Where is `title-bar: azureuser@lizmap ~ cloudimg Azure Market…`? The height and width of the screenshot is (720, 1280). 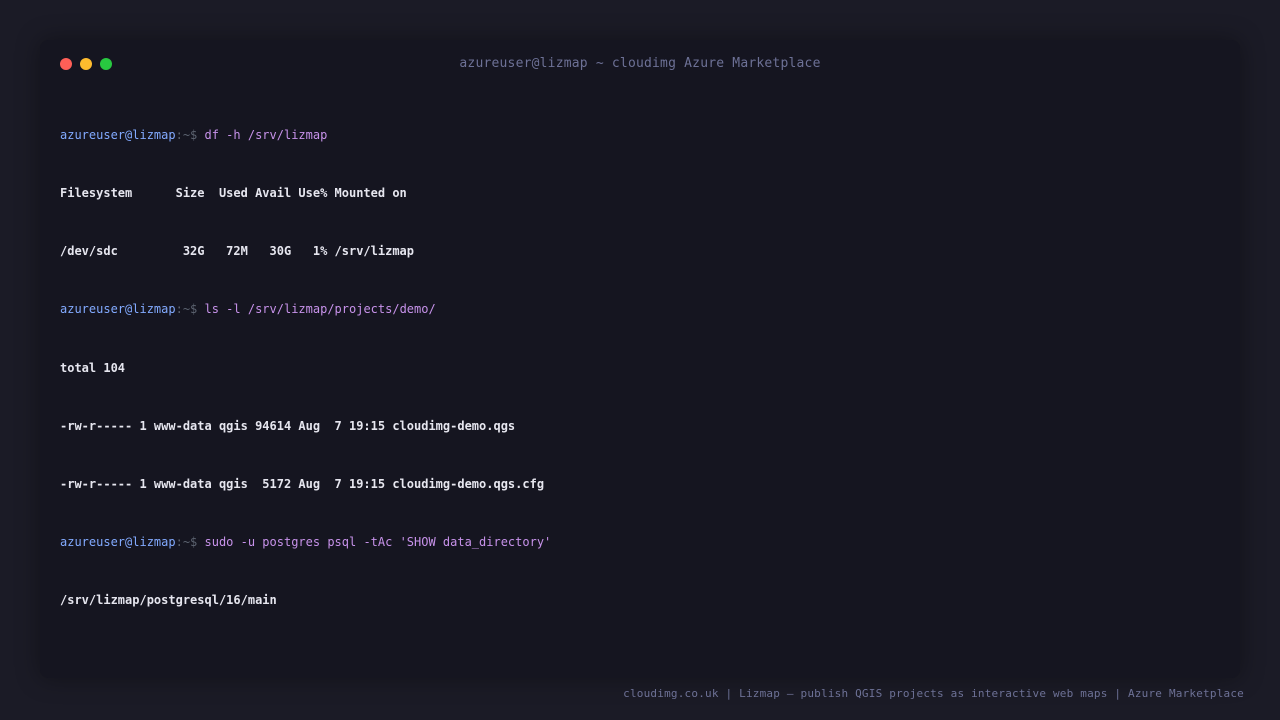 title-bar: azureuser@lizmap ~ cloudimg Azure Market… is located at coordinates (640, 64).